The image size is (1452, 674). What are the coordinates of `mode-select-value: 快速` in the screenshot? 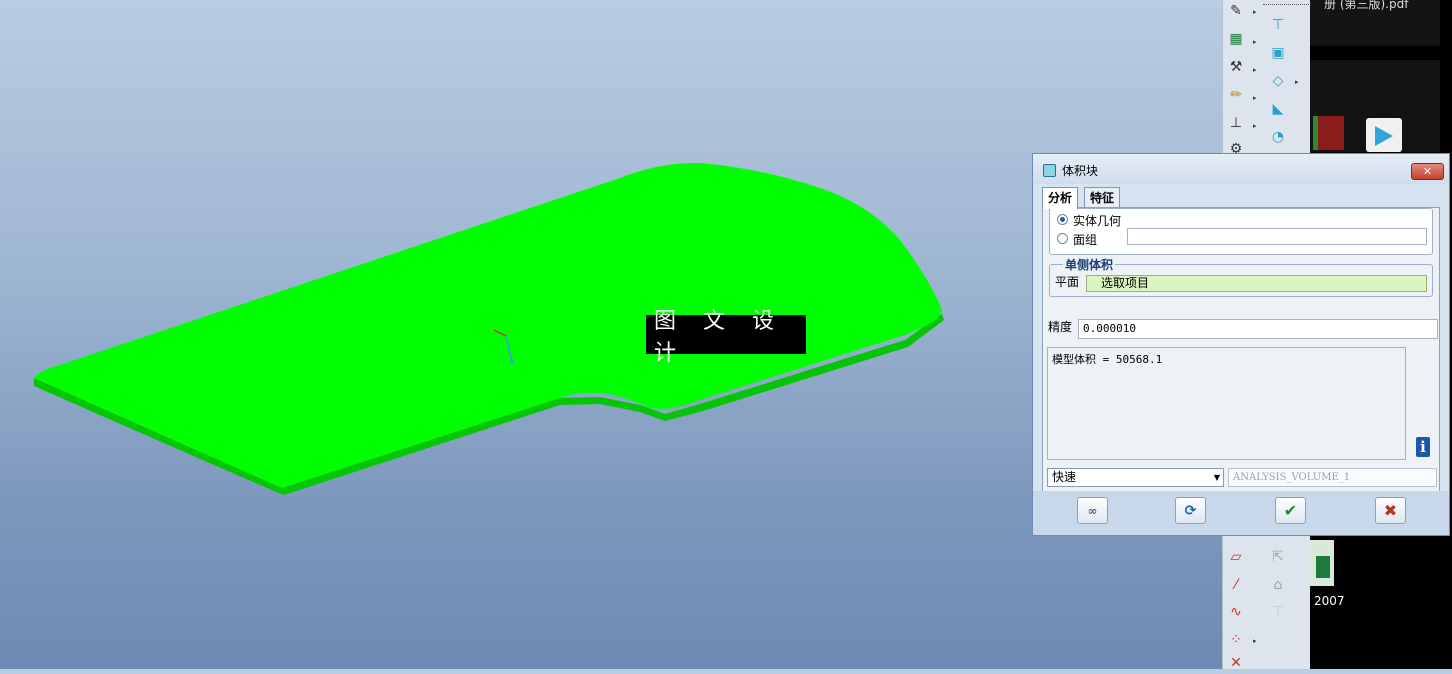 It's located at (1064, 477).